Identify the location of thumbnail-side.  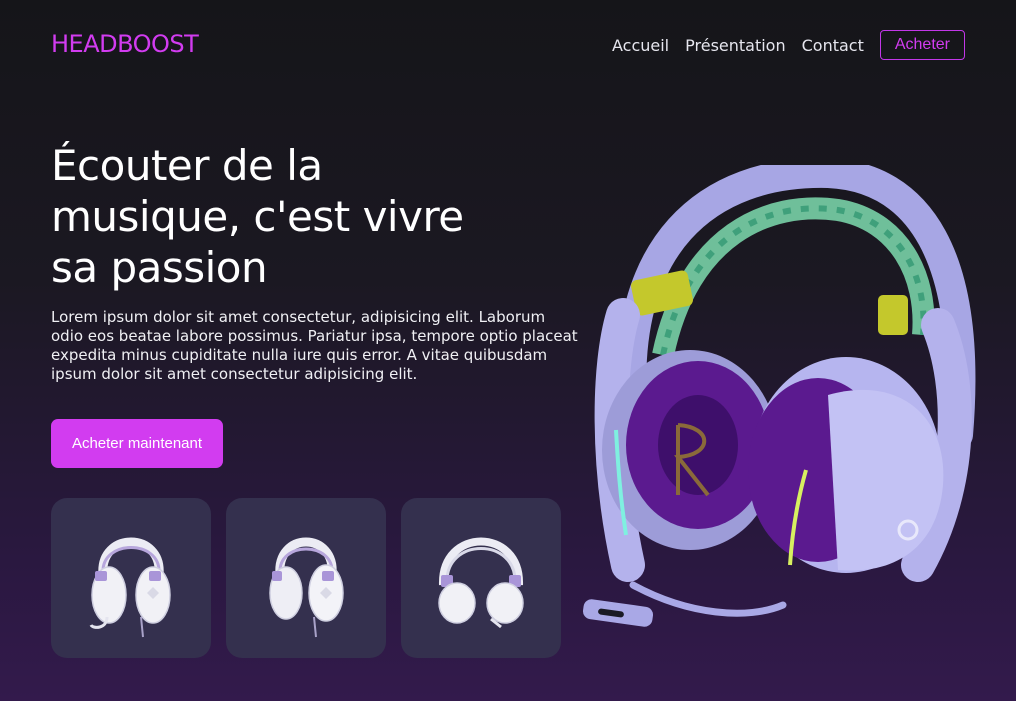
(306, 578).